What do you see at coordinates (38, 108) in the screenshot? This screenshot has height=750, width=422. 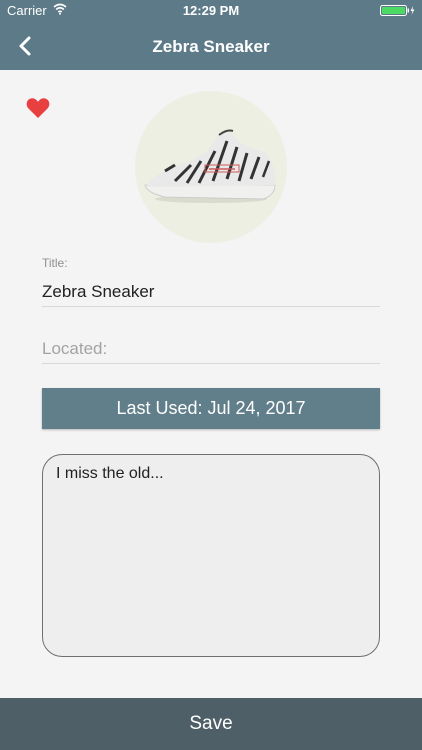 I see `heart-icon` at bounding box center [38, 108].